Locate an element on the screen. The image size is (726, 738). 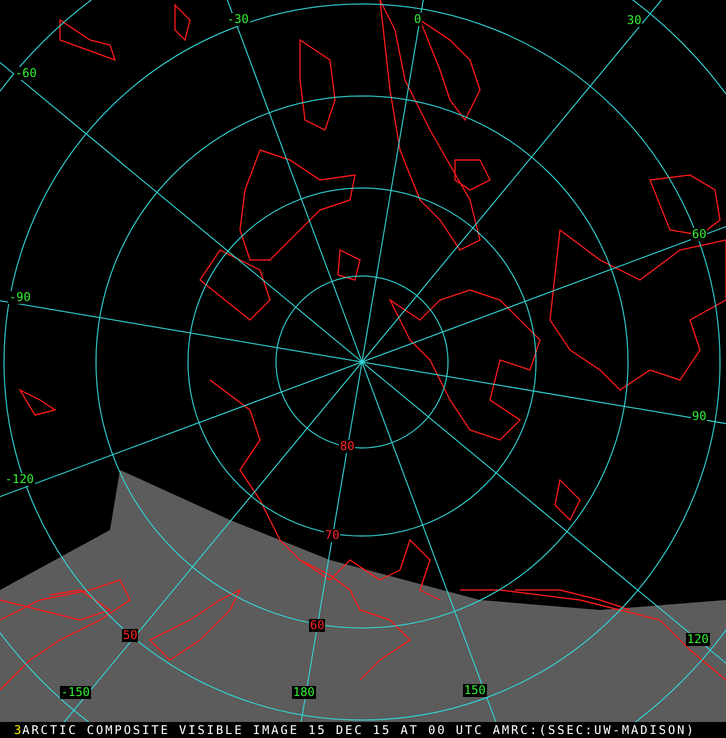
image-caption: ARCTIC COMPOSITE VISIBLE IMAGE 15 DEC 15 AT 00 UTC AMRC:(SSEC:UW-MADISON) is located at coordinates (359, 730).